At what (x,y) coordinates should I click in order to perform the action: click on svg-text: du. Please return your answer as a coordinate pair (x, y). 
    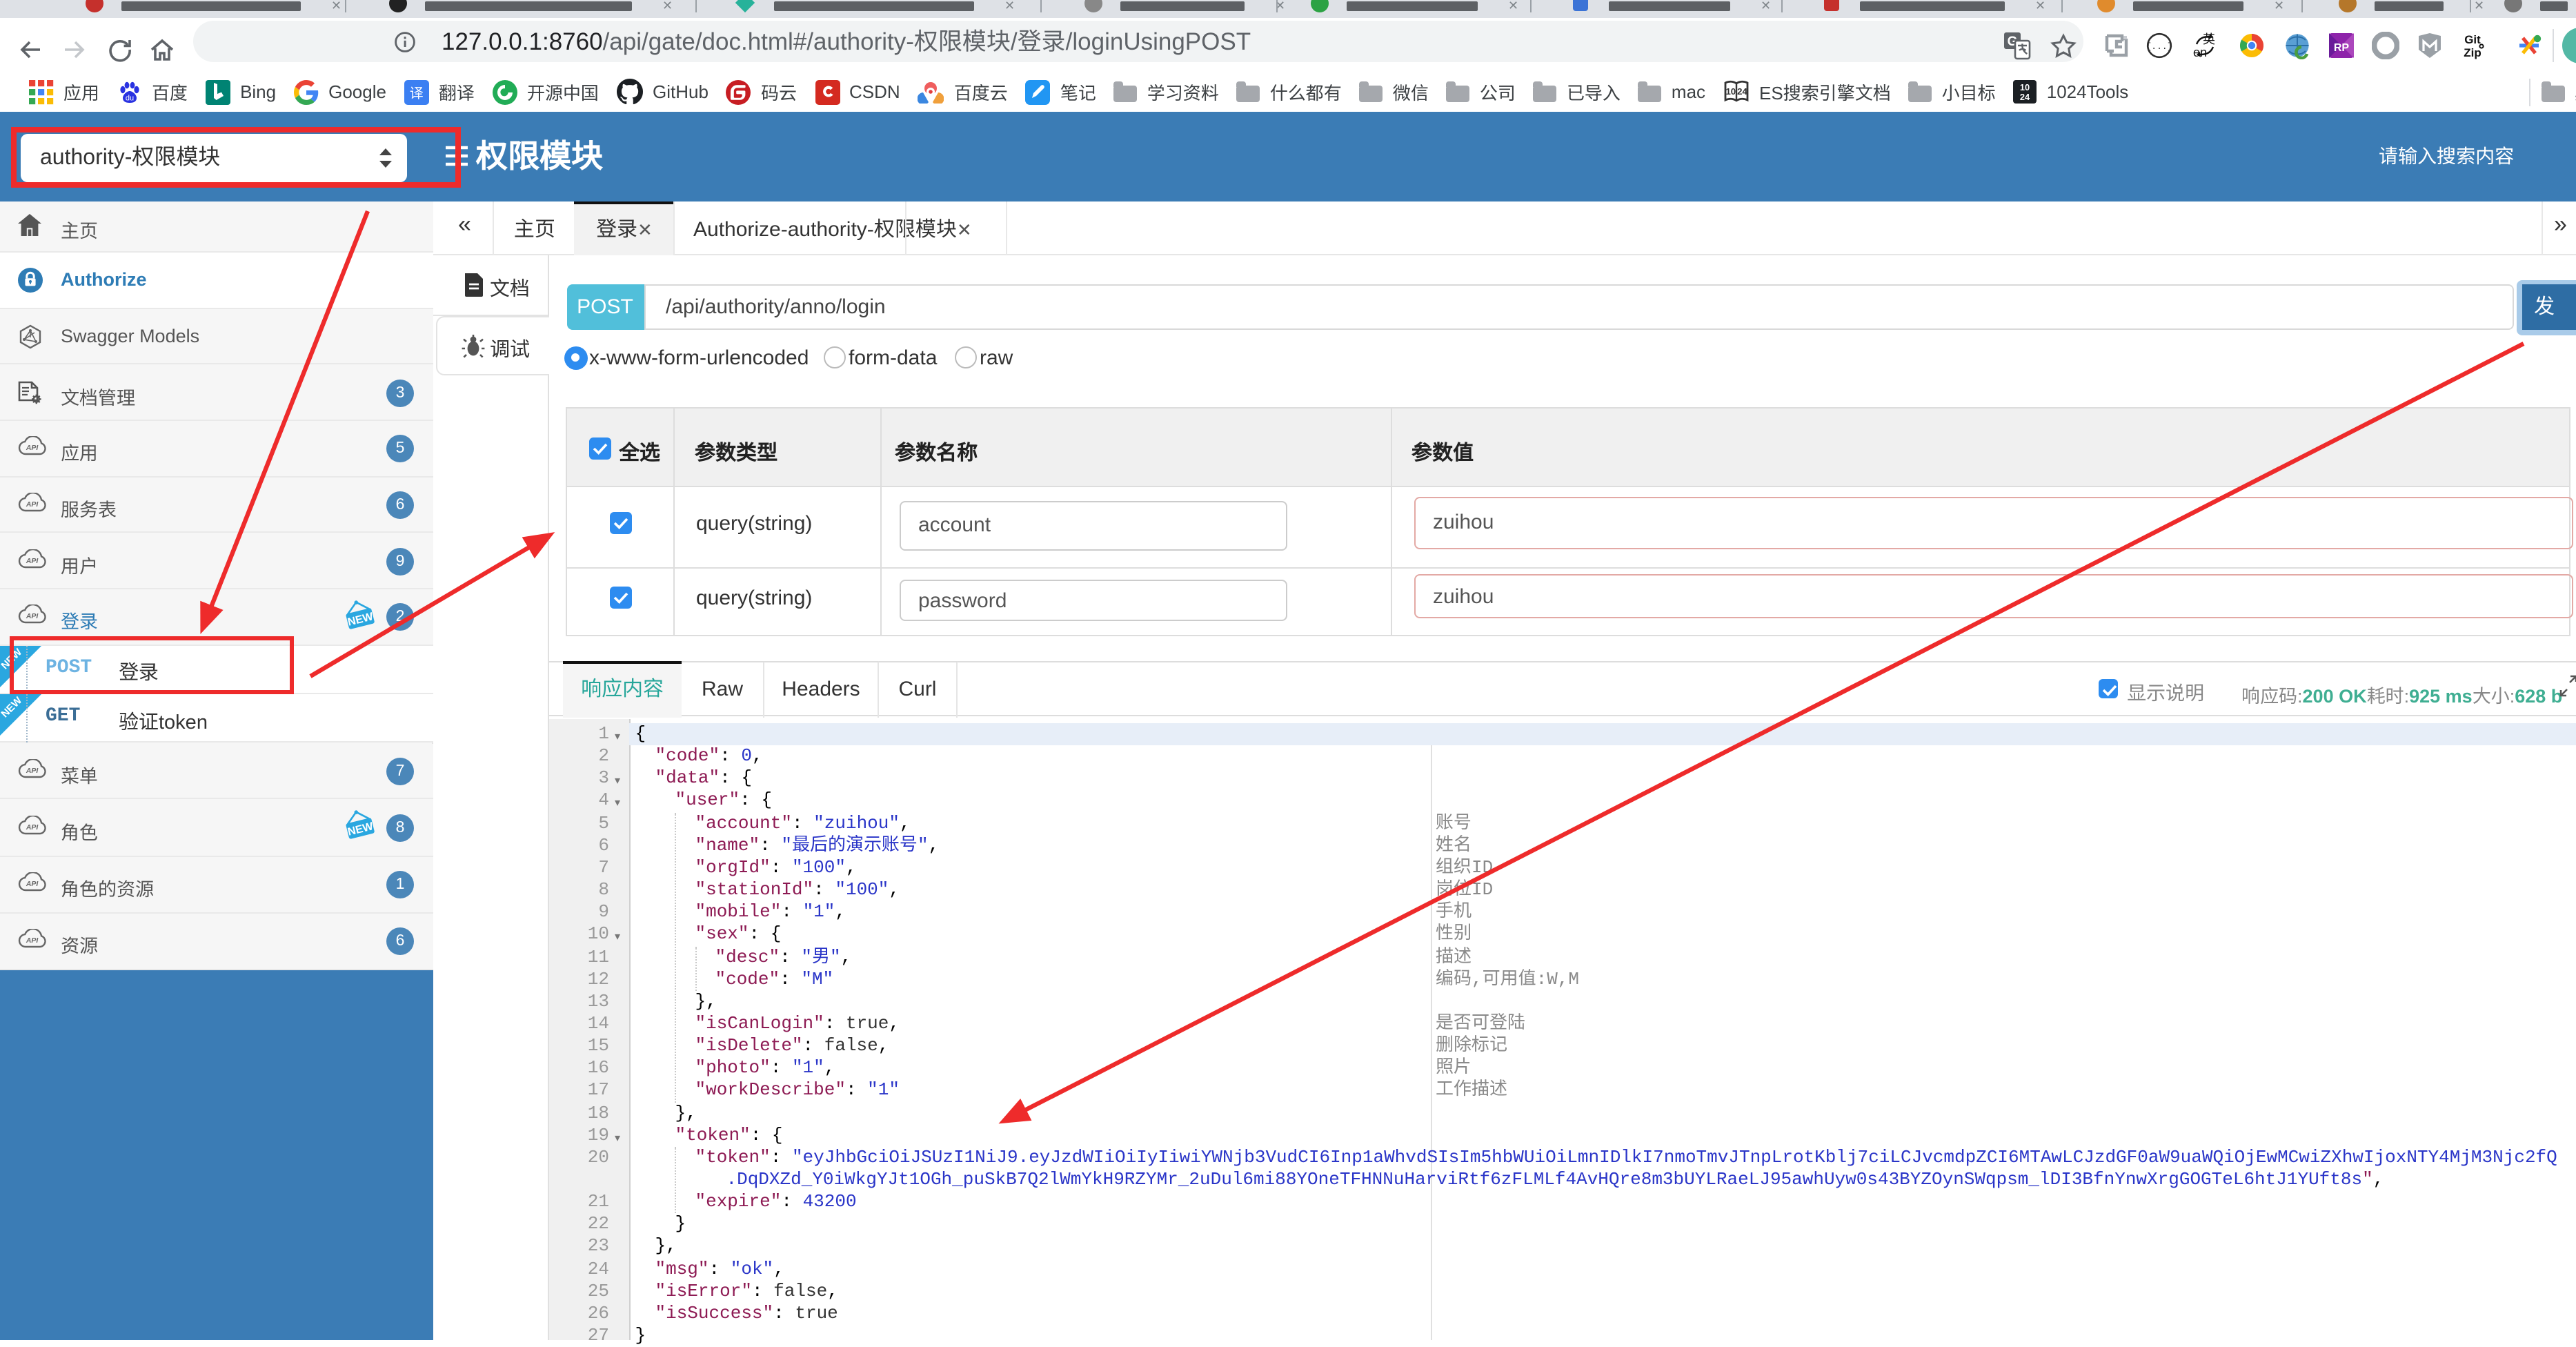
    Looking at the image, I should click on (130, 98).